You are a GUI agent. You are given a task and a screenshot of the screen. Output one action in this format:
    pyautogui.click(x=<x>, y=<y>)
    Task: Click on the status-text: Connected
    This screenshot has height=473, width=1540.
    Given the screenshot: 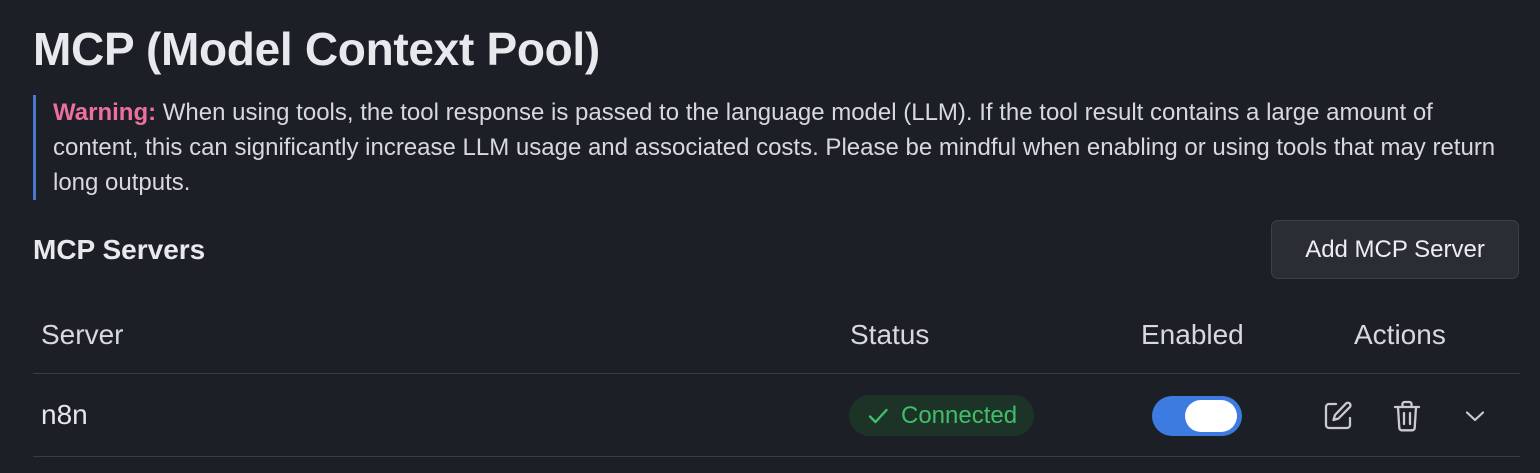 What is the action you would take?
    pyautogui.click(x=959, y=415)
    